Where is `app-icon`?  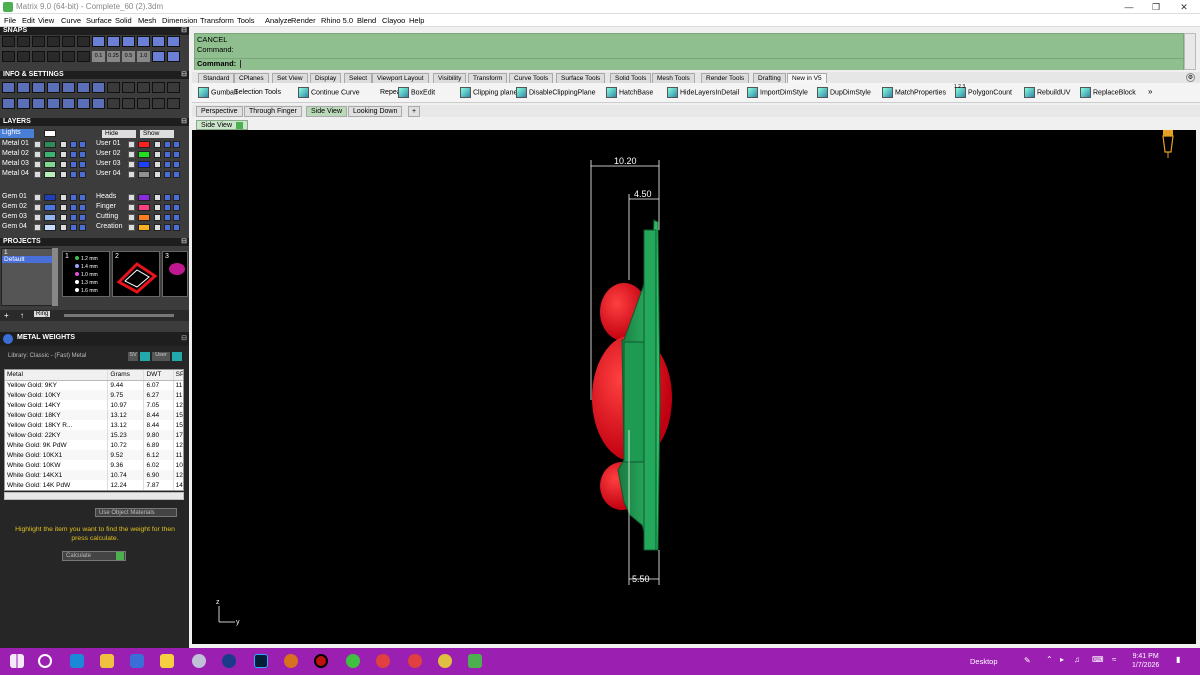
app-icon is located at coordinates (229, 661).